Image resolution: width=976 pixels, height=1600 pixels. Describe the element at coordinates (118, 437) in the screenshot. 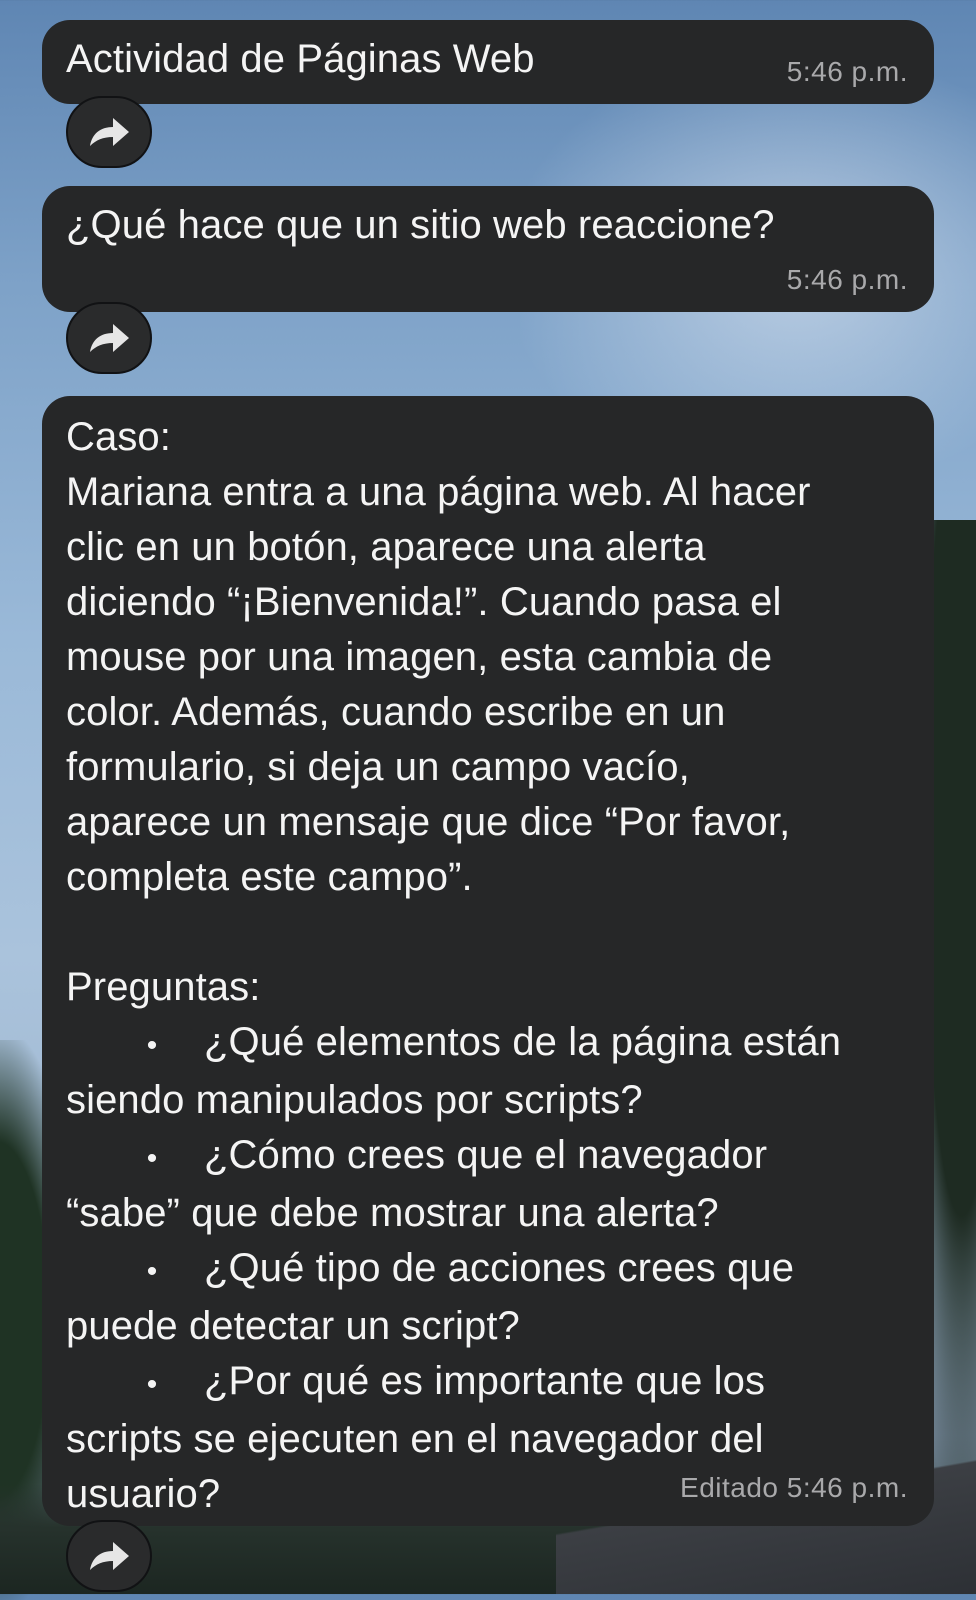

I see `case-heading: Caso:` at that location.